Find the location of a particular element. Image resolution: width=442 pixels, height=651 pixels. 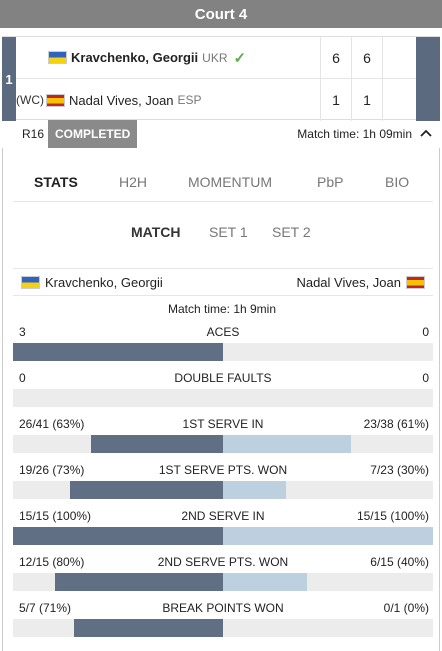

status-badge: COMPLETED is located at coordinates (93, 134).